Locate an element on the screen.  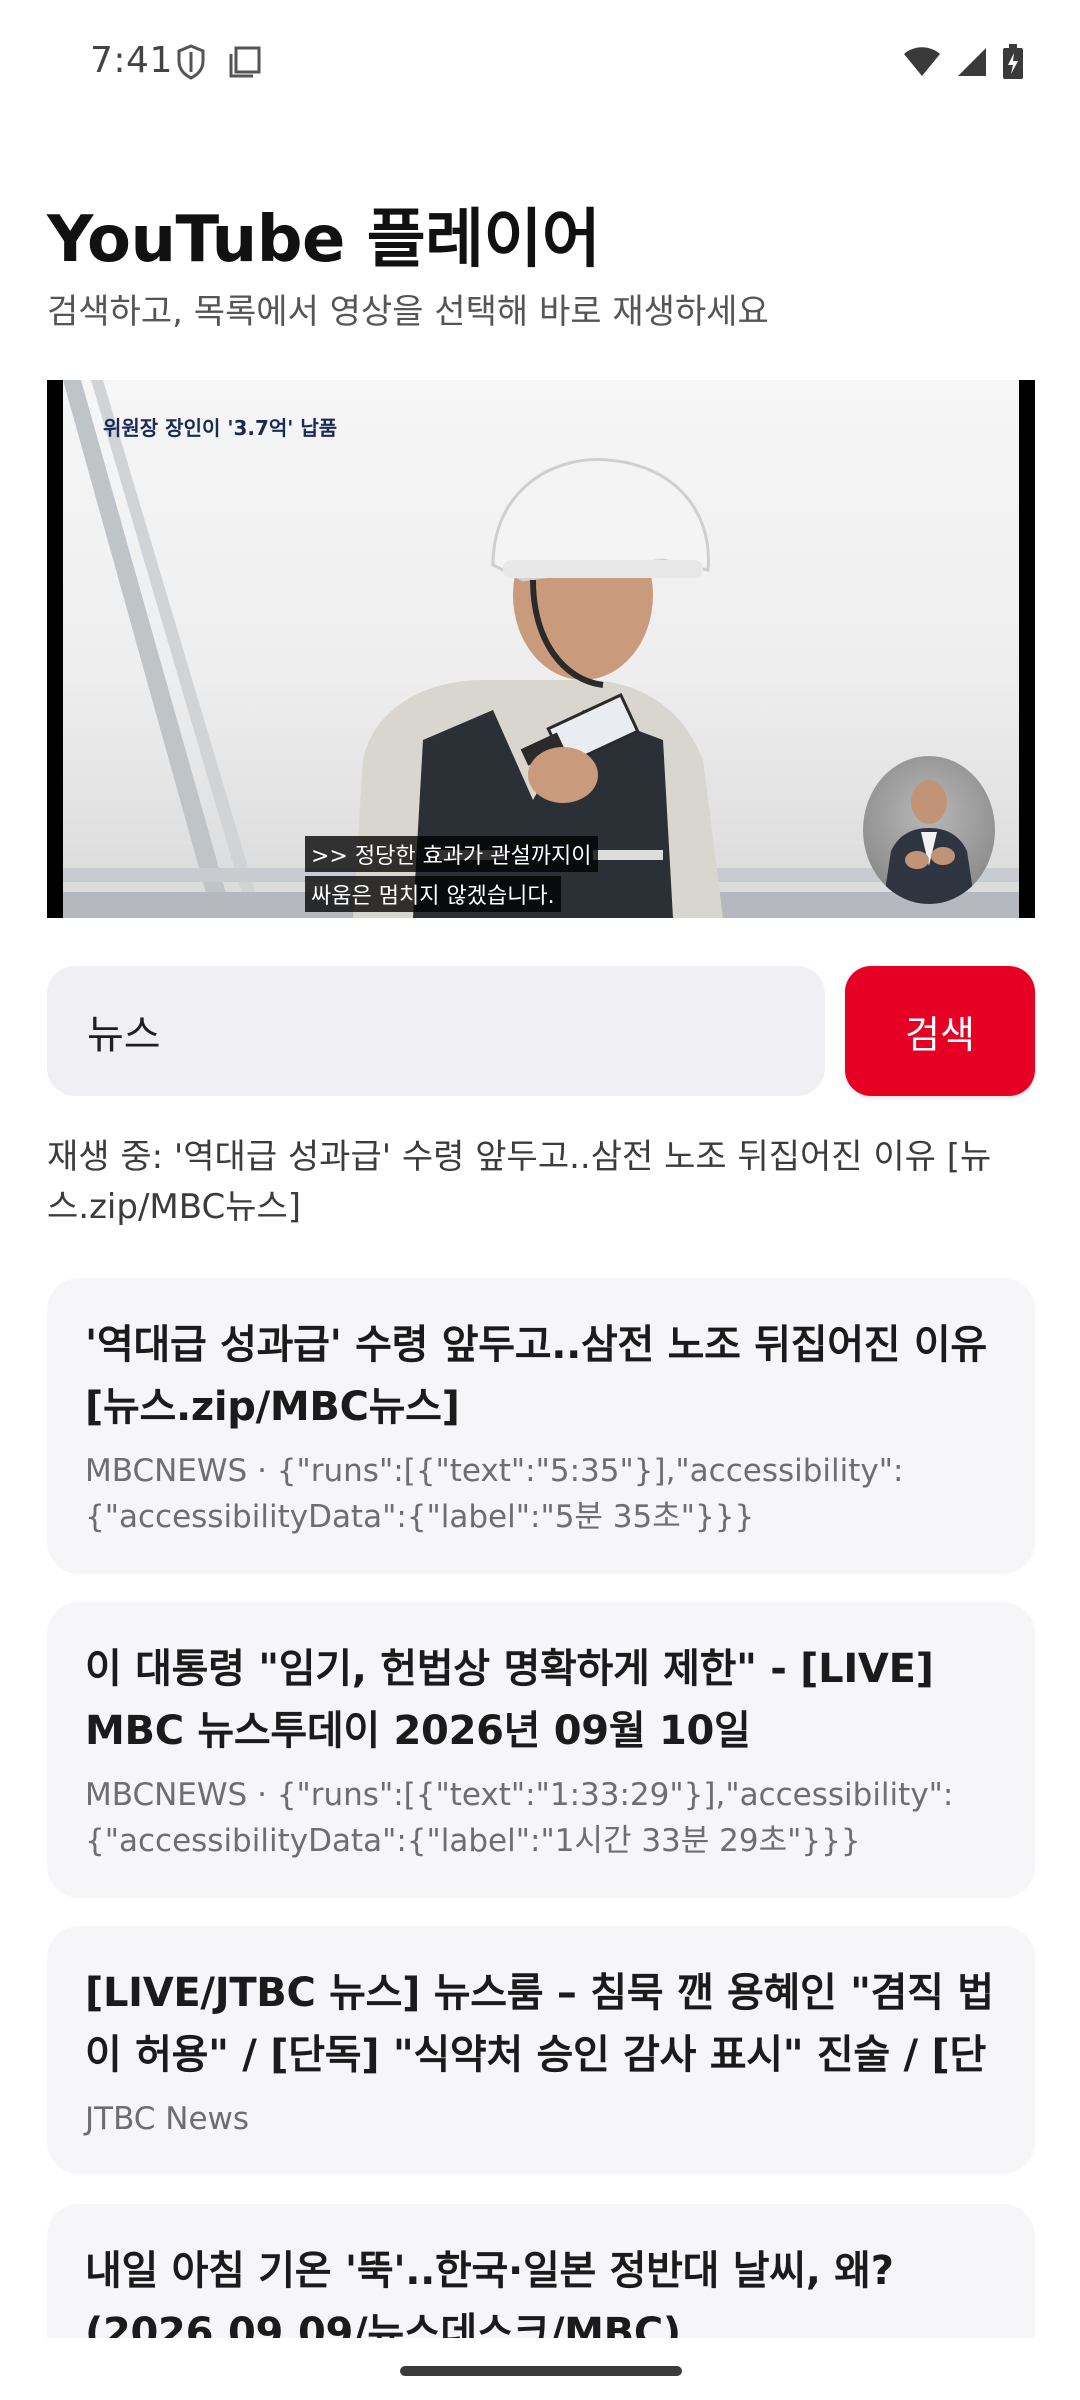
shield-icon is located at coordinates (191, 64).